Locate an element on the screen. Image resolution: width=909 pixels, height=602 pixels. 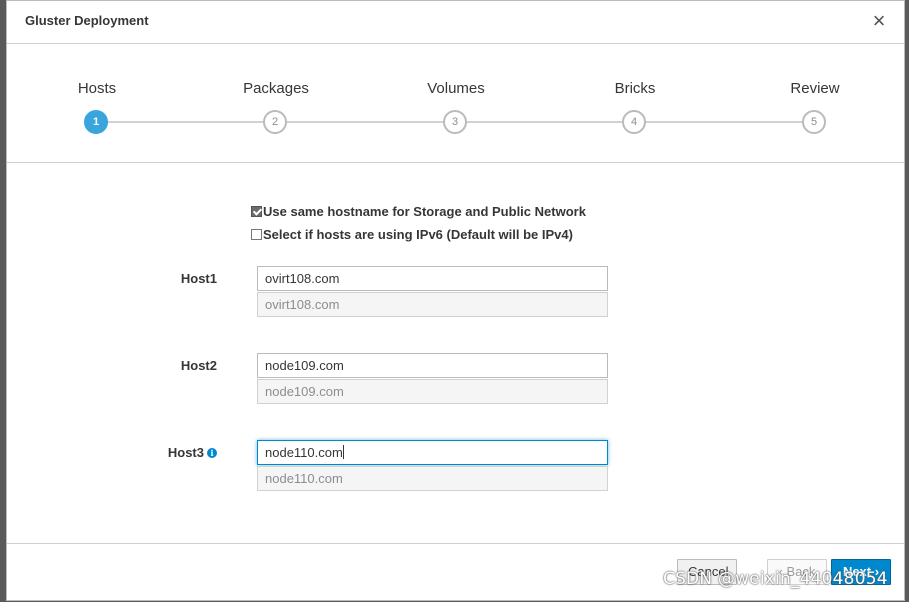
step-number: 5 is located at coordinates (814, 122).